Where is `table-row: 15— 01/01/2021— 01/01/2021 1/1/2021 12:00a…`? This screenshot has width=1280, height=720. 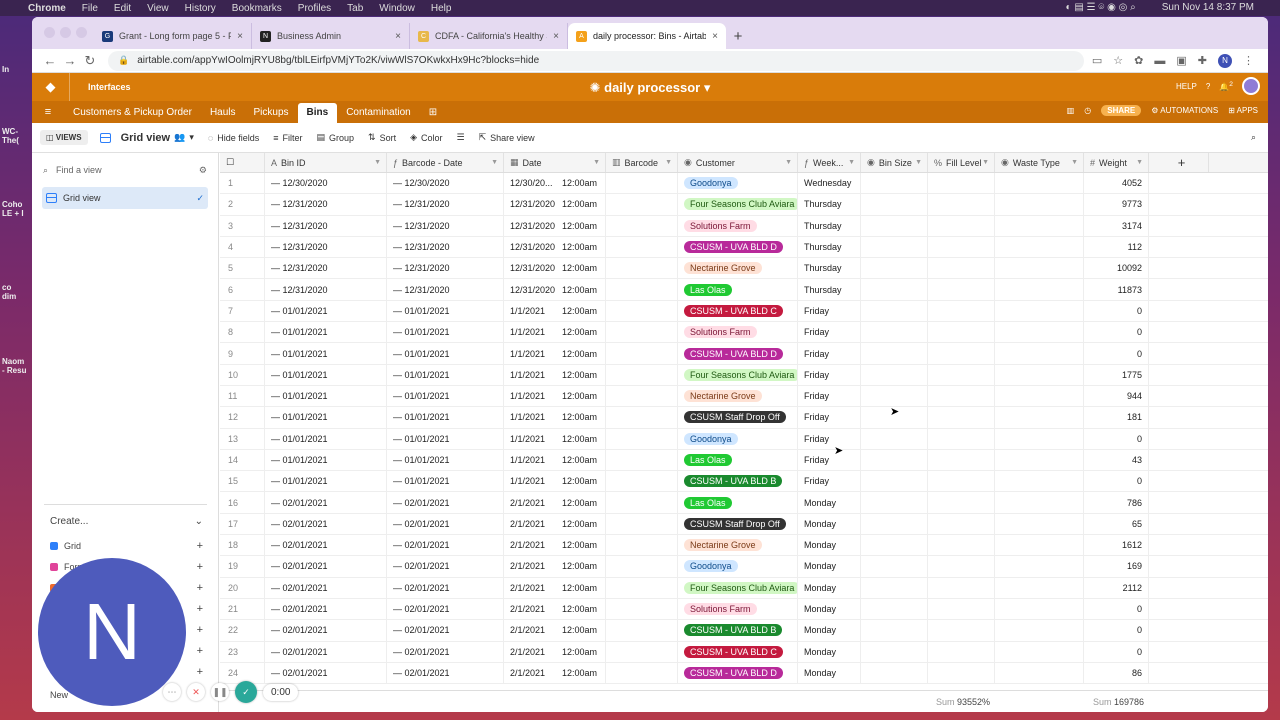 table-row: 15— 01/01/2021— 01/01/2021 1/1/2021 12:00a… is located at coordinates (744, 482).